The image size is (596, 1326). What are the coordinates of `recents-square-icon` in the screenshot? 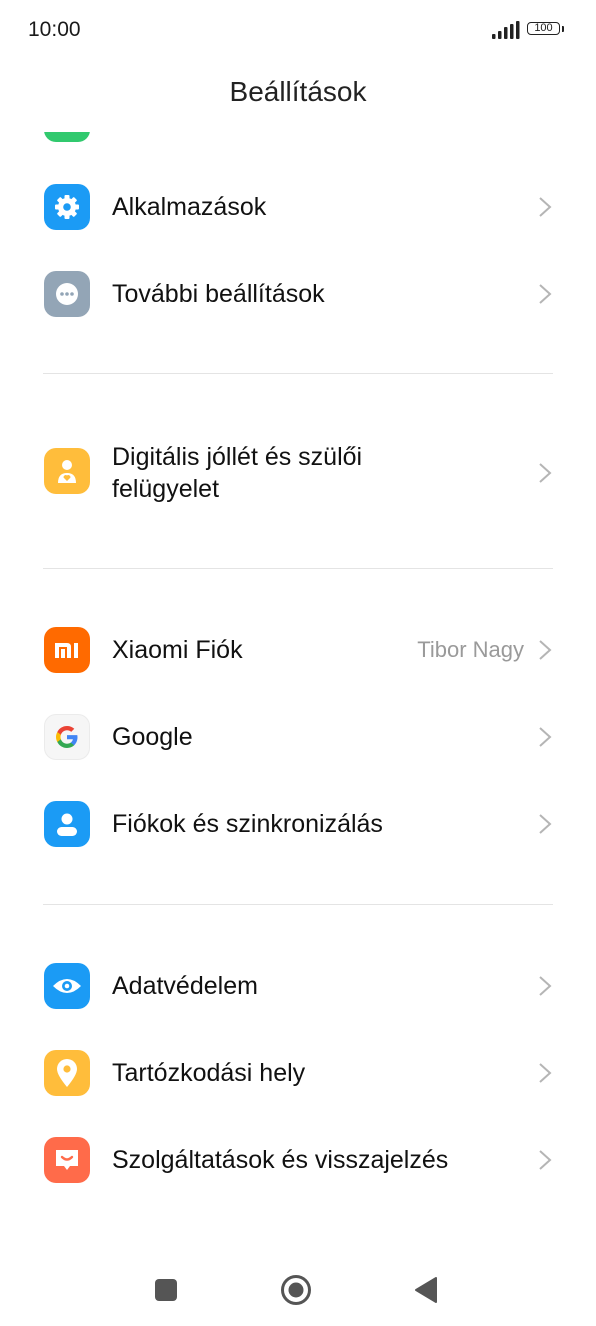 It's located at (166, 1290).